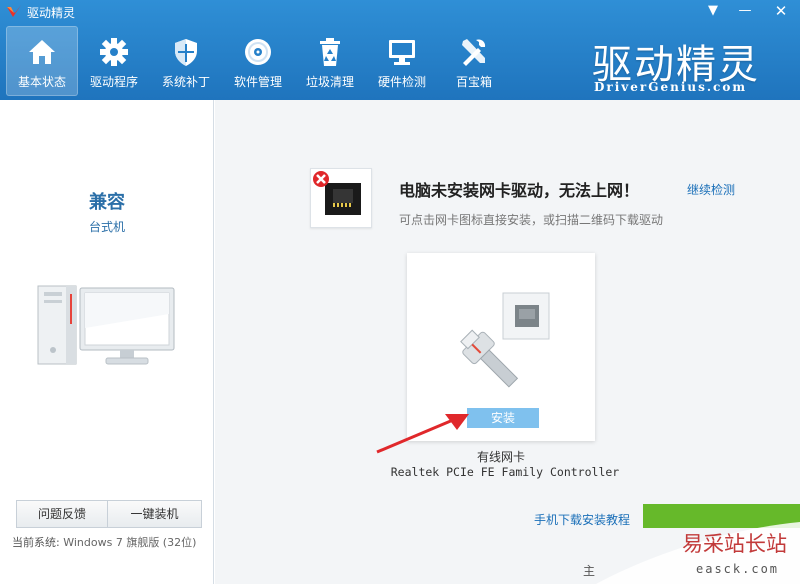 This screenshot has height=584, width=800. What do you see at coordinates (422, 434) in the screenshot?
I see `red-arrow-icon` at bounding box center [422, 434].